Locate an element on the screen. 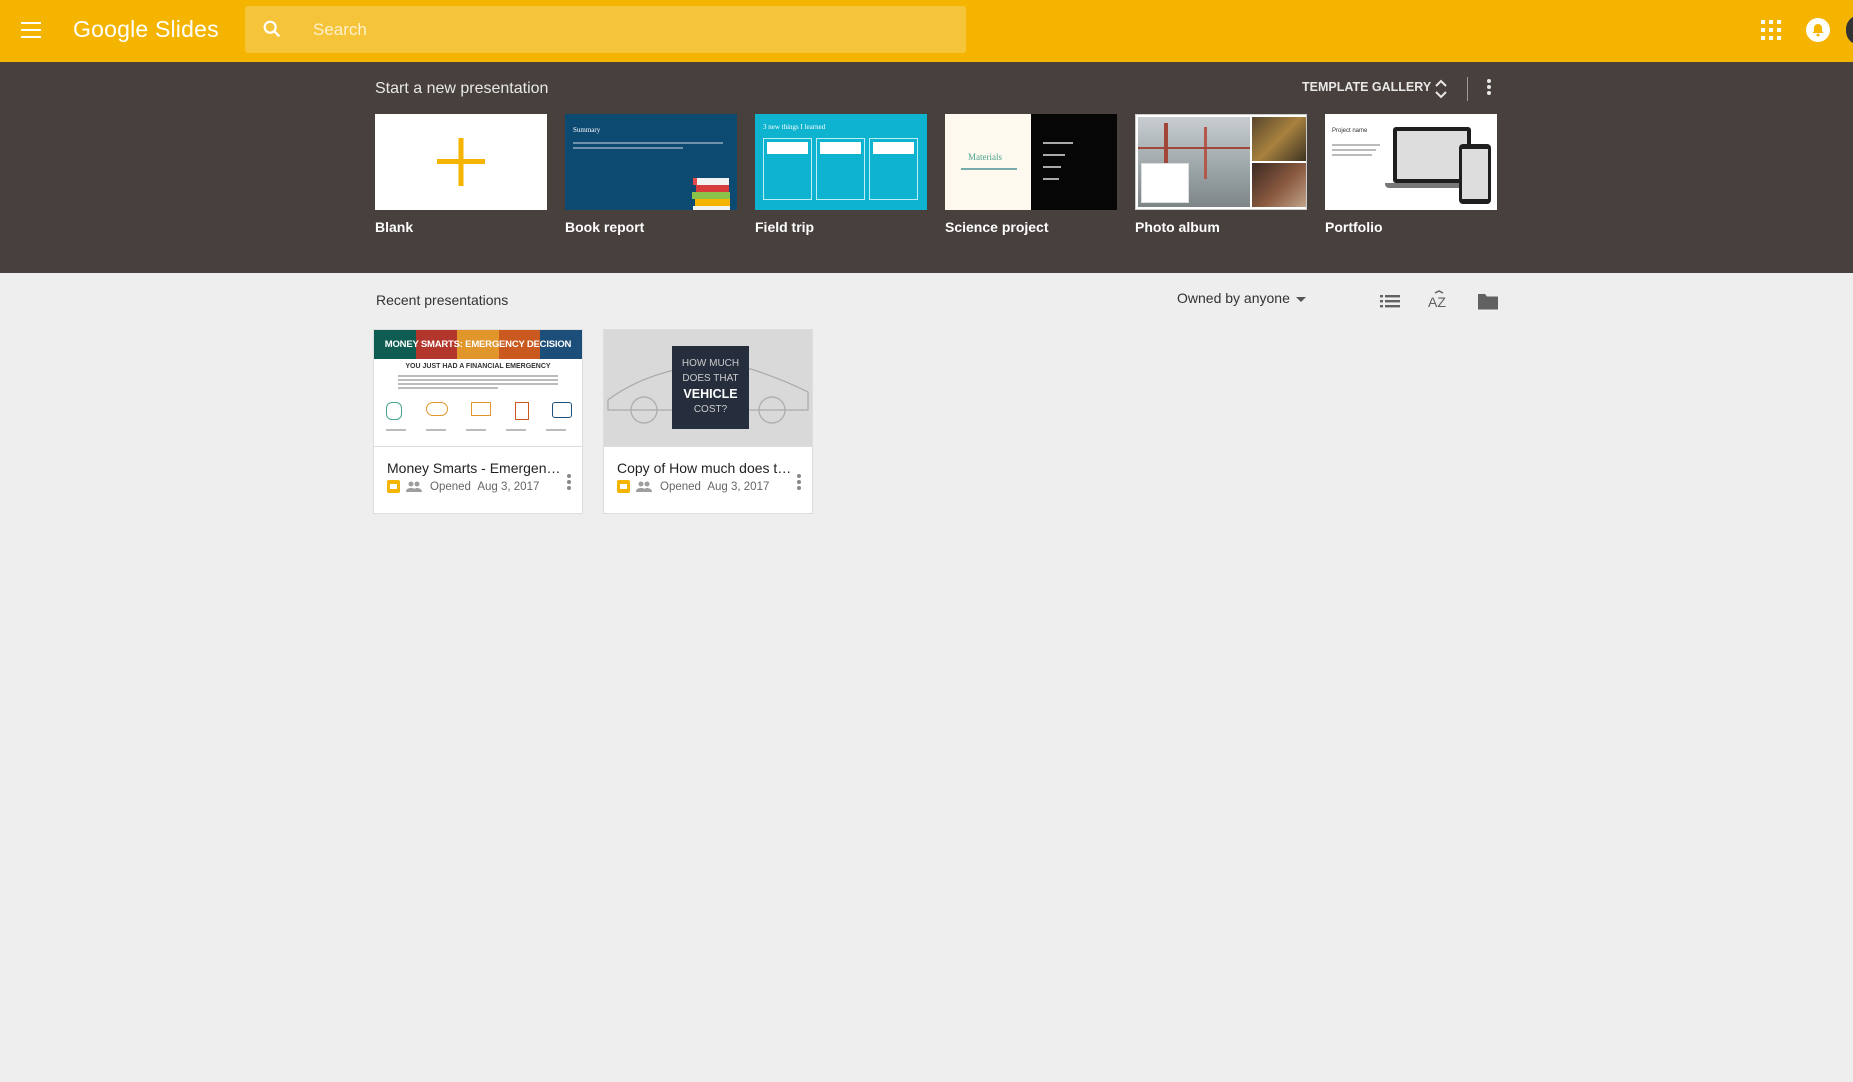 This screenshot has width=1853, height=1082. top-app-bar: Google Slides is located at coordinates (926, 31).